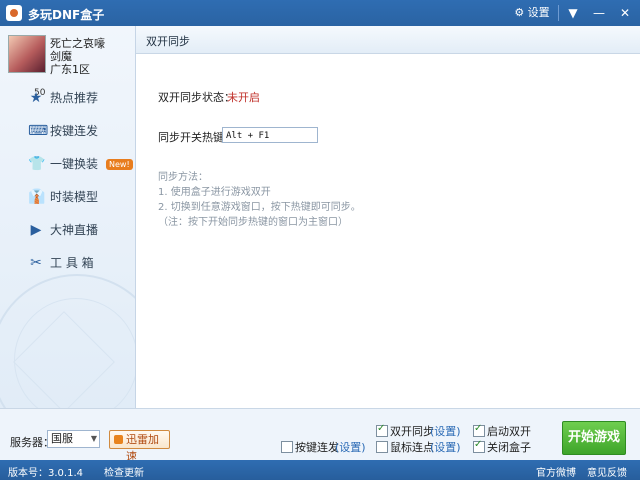  Describe the element at coordinates (320, 470) in the screenshot. I see `status-bar: 版本号：3.0.1.4 检查更新 官方微博 意见反馈` at that location.